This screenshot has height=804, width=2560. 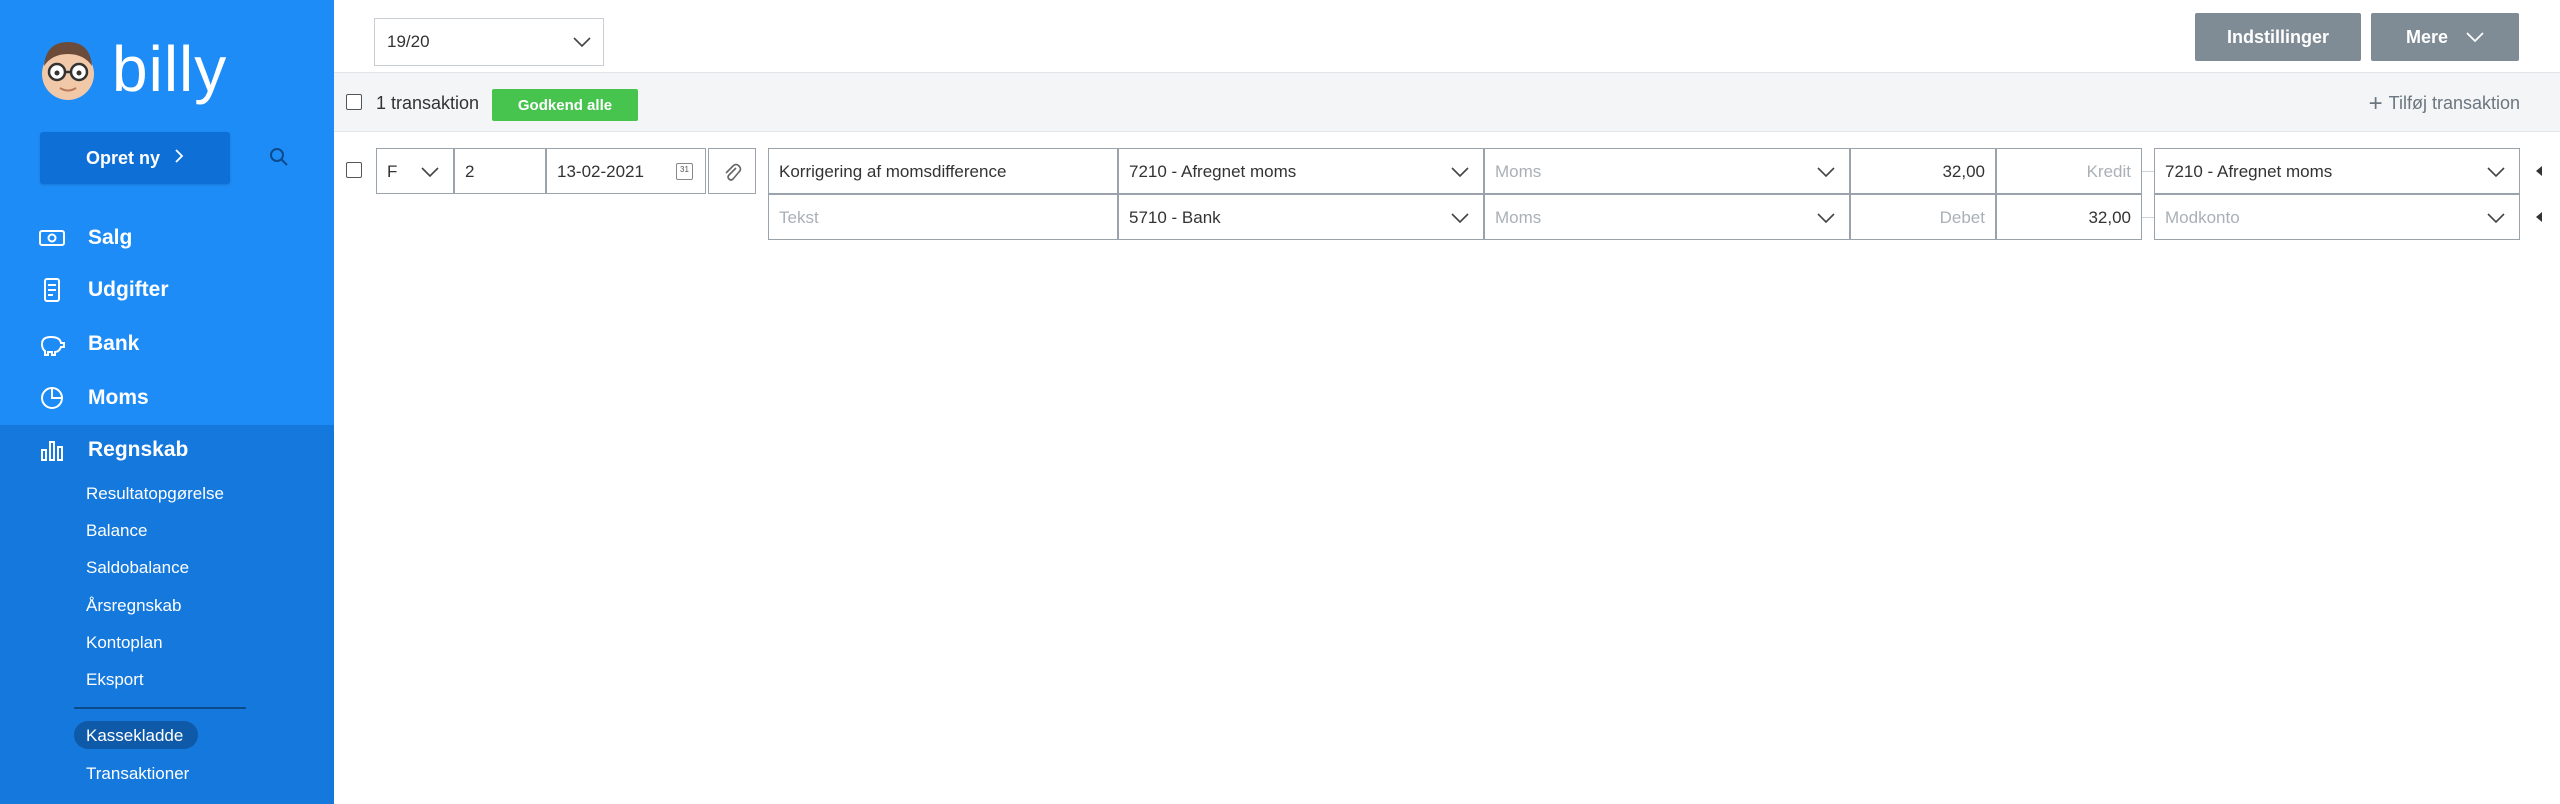 What do you see at coordinates (2148, 171) in the screenshot?
I see `line1-connector` at bounding box center [2148, 171].